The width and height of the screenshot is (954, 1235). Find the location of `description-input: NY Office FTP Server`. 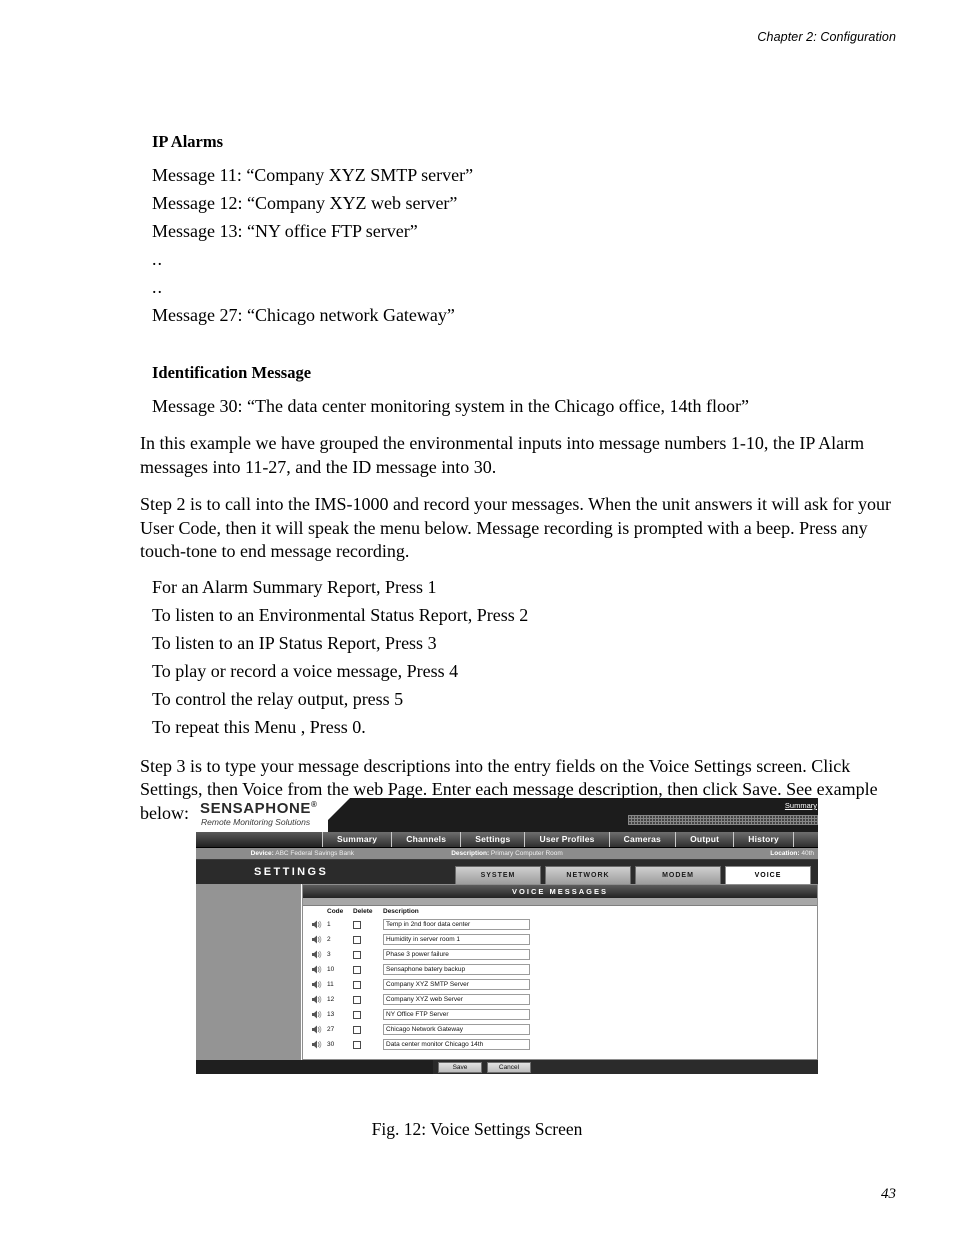

description-input: NY Office FTP Server is located at coordinates (456, 1014).